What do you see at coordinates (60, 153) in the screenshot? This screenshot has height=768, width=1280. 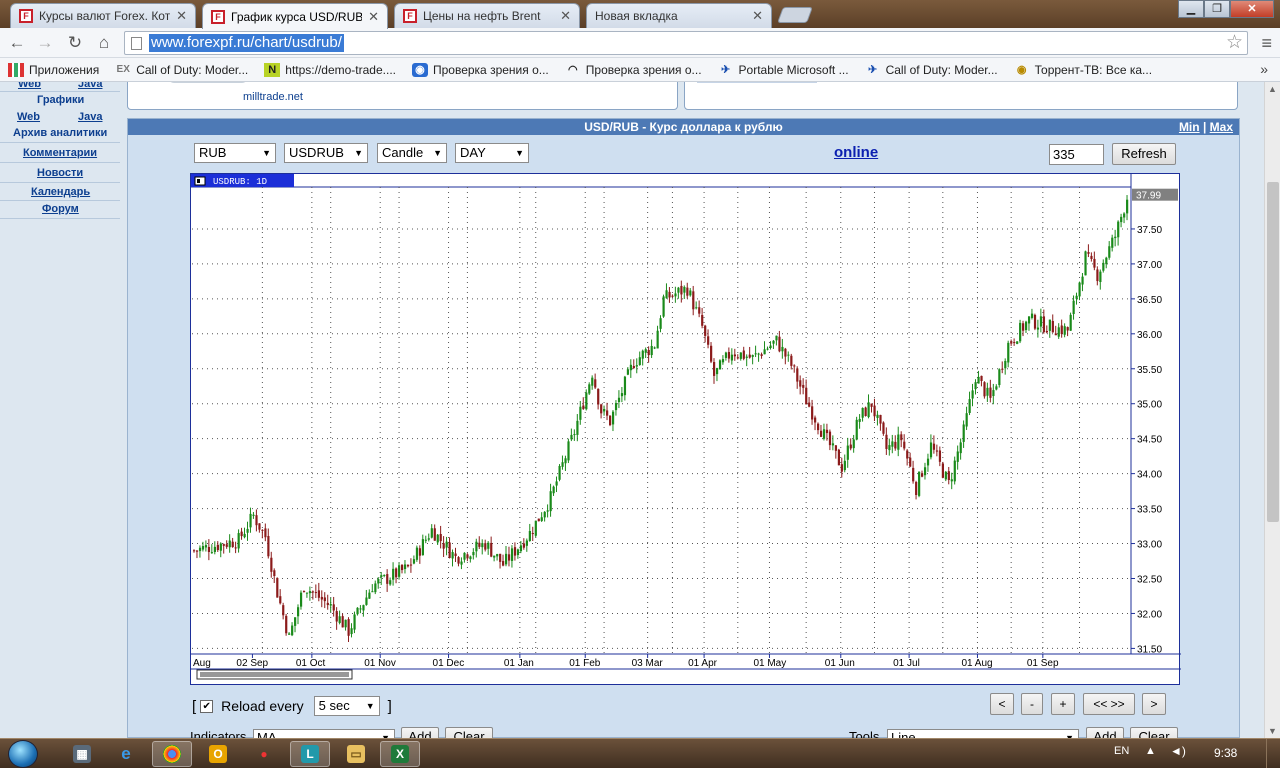 I see `nav-comments-link: Комментарии` at bounding box center [60, 153].